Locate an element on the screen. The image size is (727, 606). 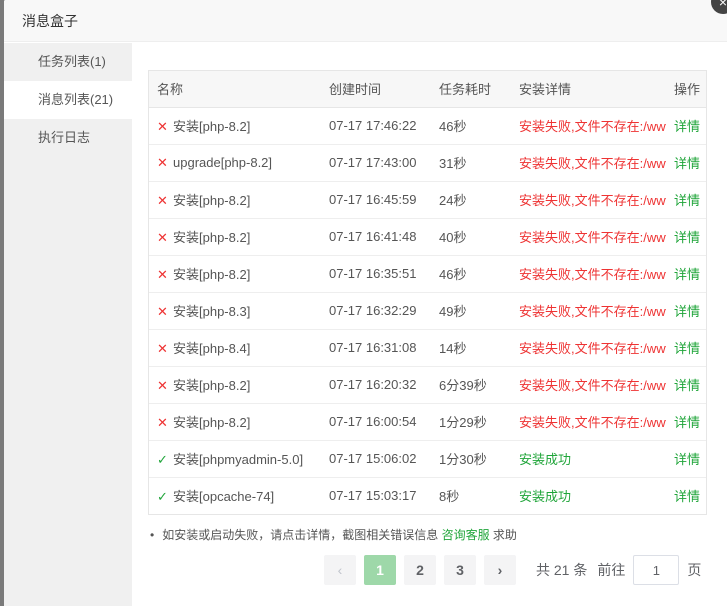
cell-name: ✕ 安装[php-8.3] is located at coordinates (235, 311).